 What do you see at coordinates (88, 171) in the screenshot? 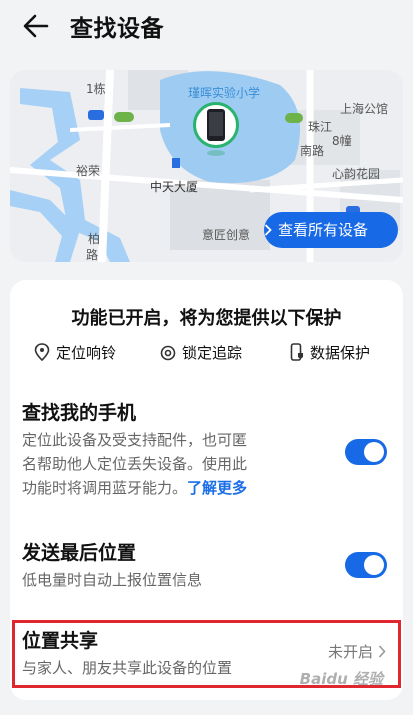
I see `map-label: 裕荣` at bounding box center [88, 171].